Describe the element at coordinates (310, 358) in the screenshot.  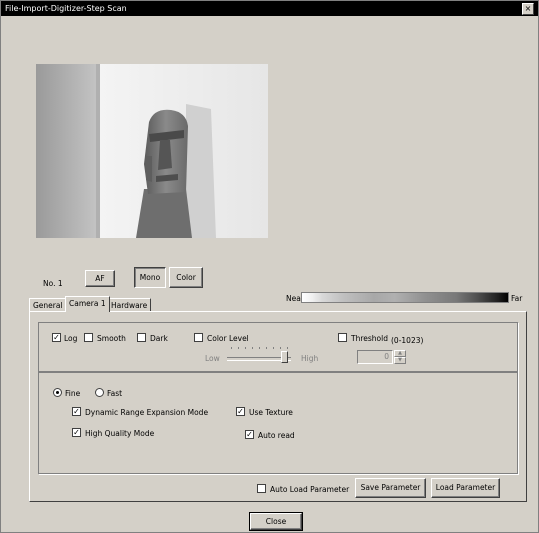
I see `slider-high-label: High` at that location.